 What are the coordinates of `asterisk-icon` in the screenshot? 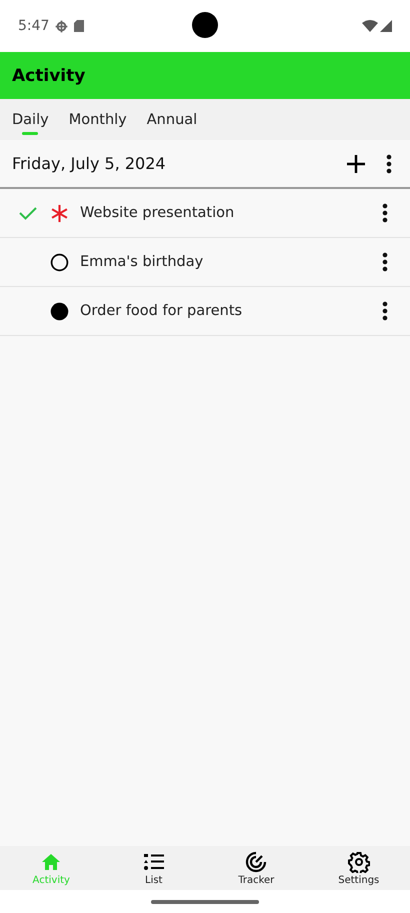 It's located at (59, 213).